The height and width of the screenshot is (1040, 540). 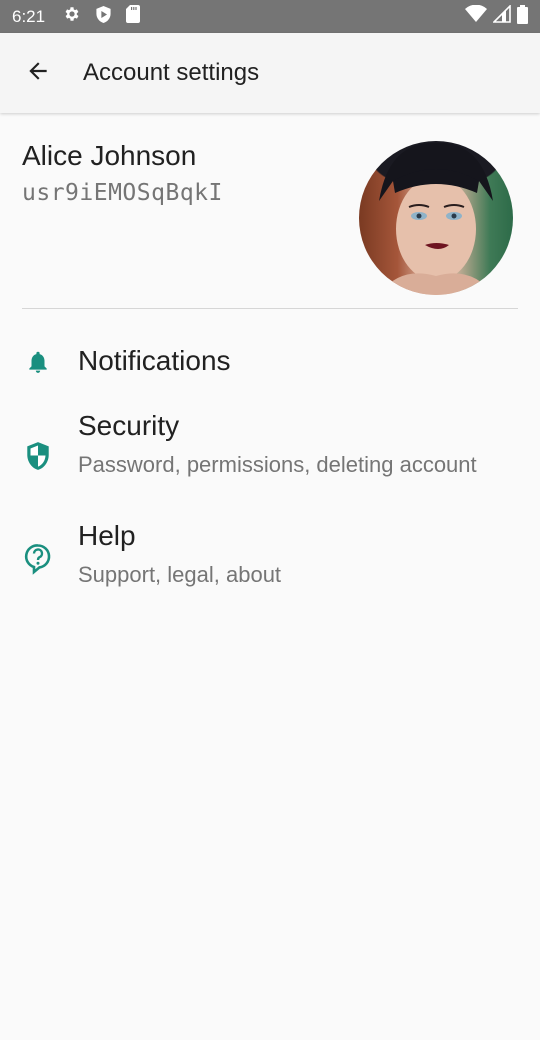 I want to click on sd-card-icon, so click(x=133, y=16).